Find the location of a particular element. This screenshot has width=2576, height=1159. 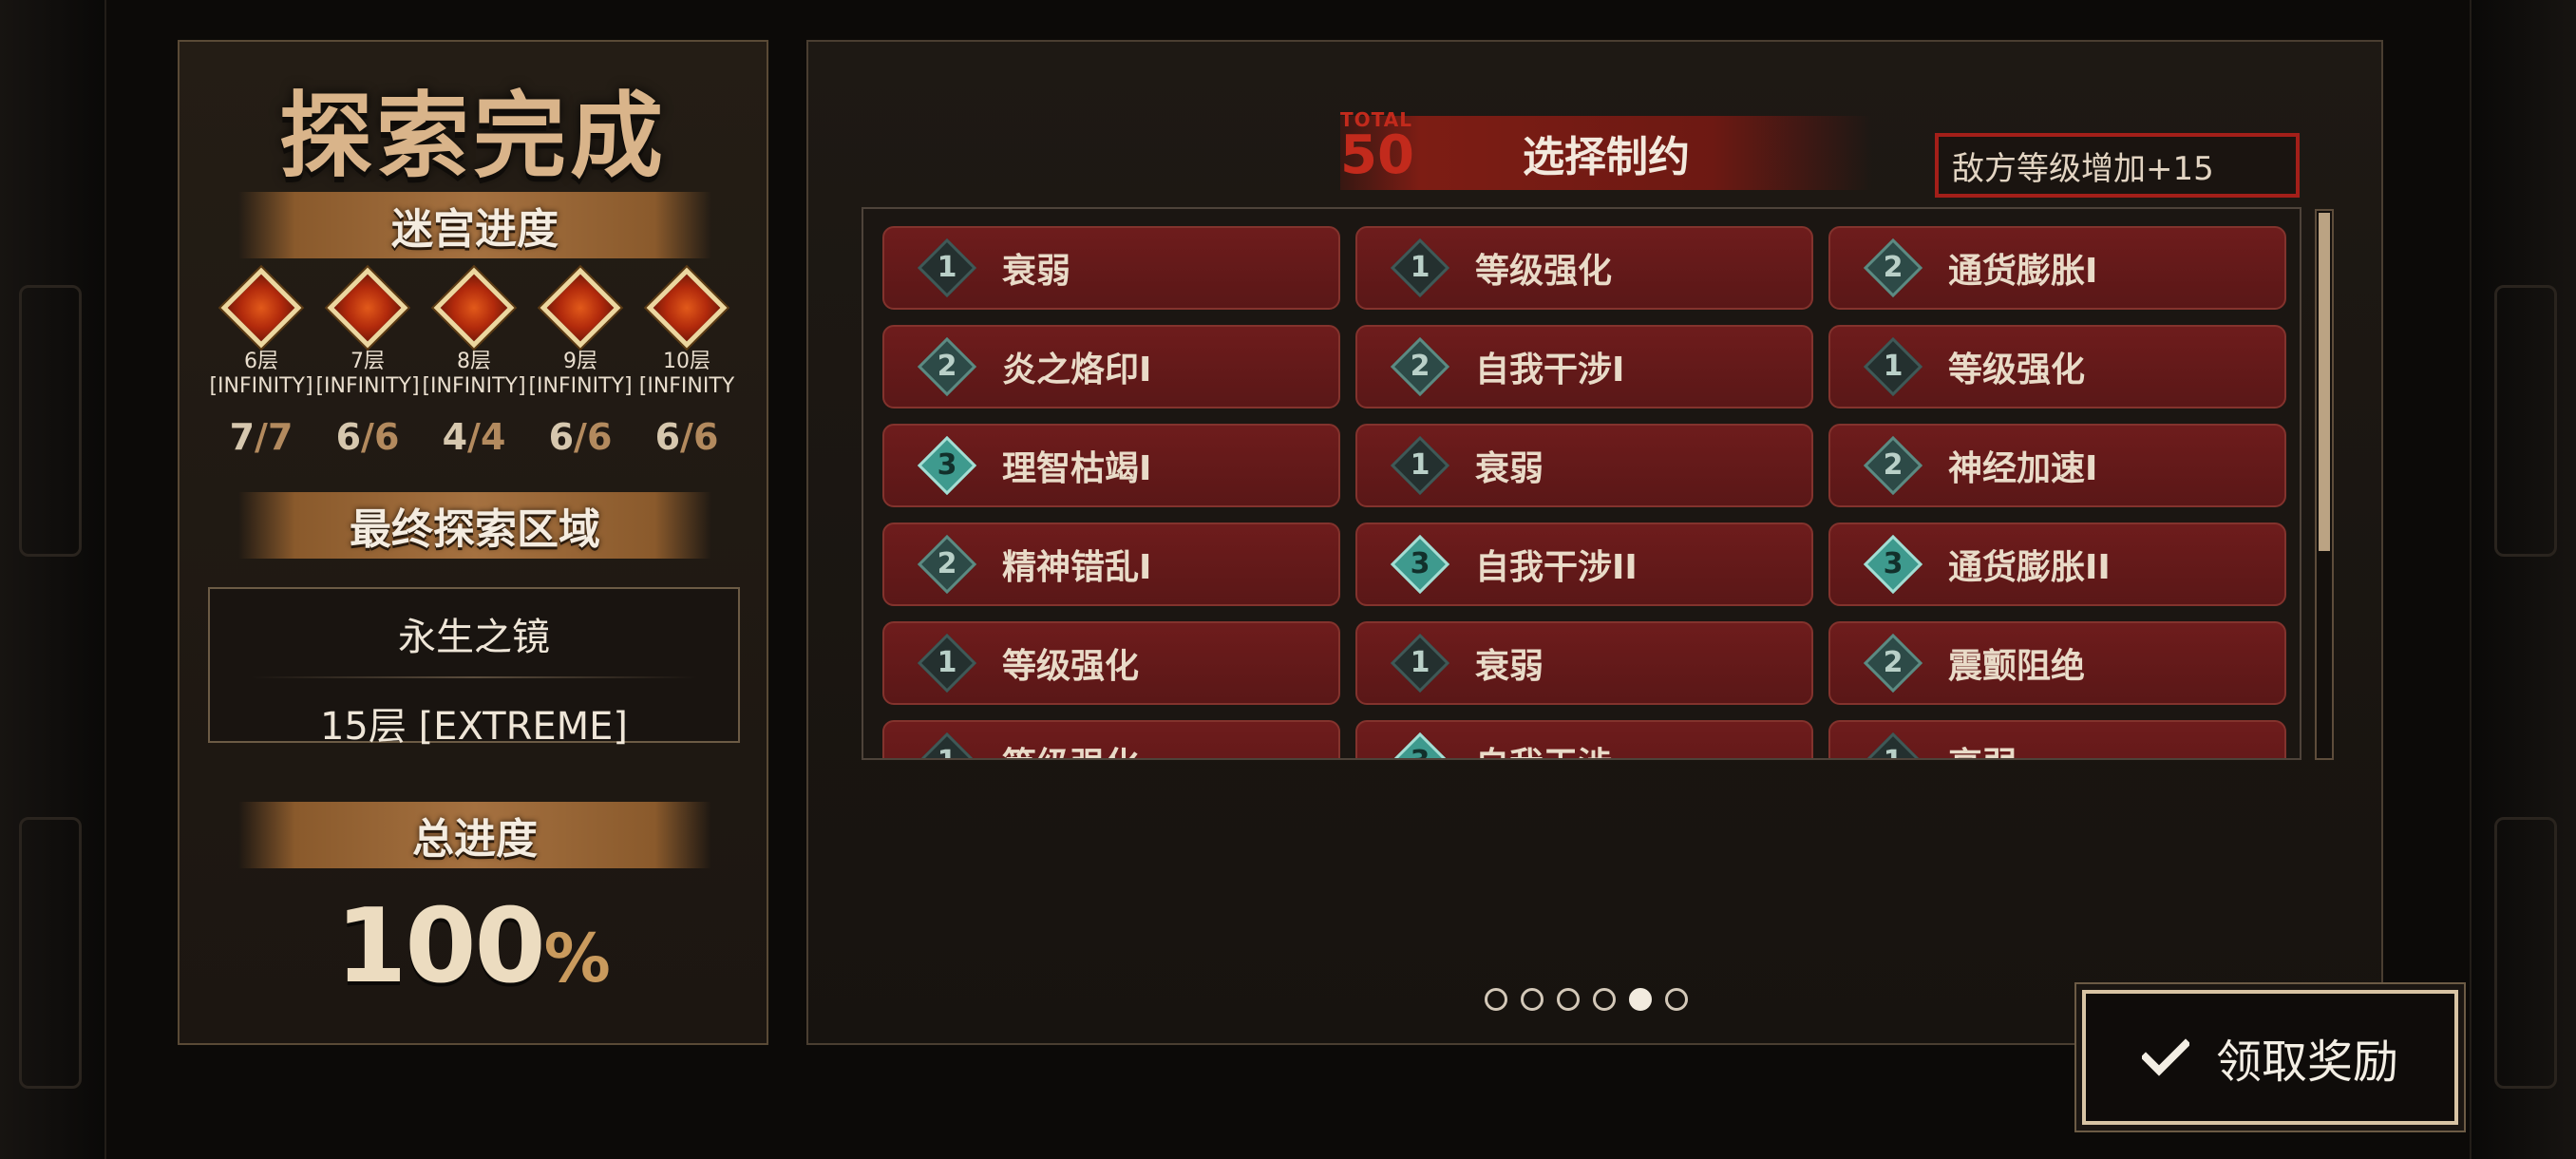

total-progress: 100% is located at coordinates (473, 946).